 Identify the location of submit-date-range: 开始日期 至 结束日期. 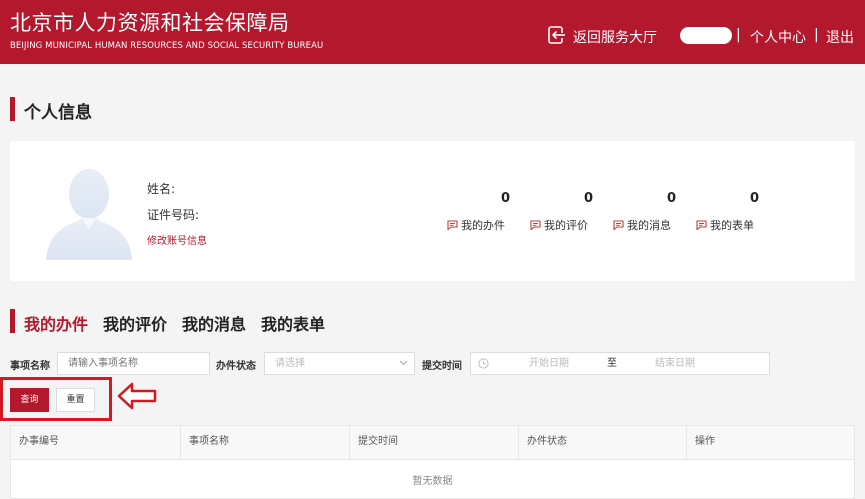
(620, 363).